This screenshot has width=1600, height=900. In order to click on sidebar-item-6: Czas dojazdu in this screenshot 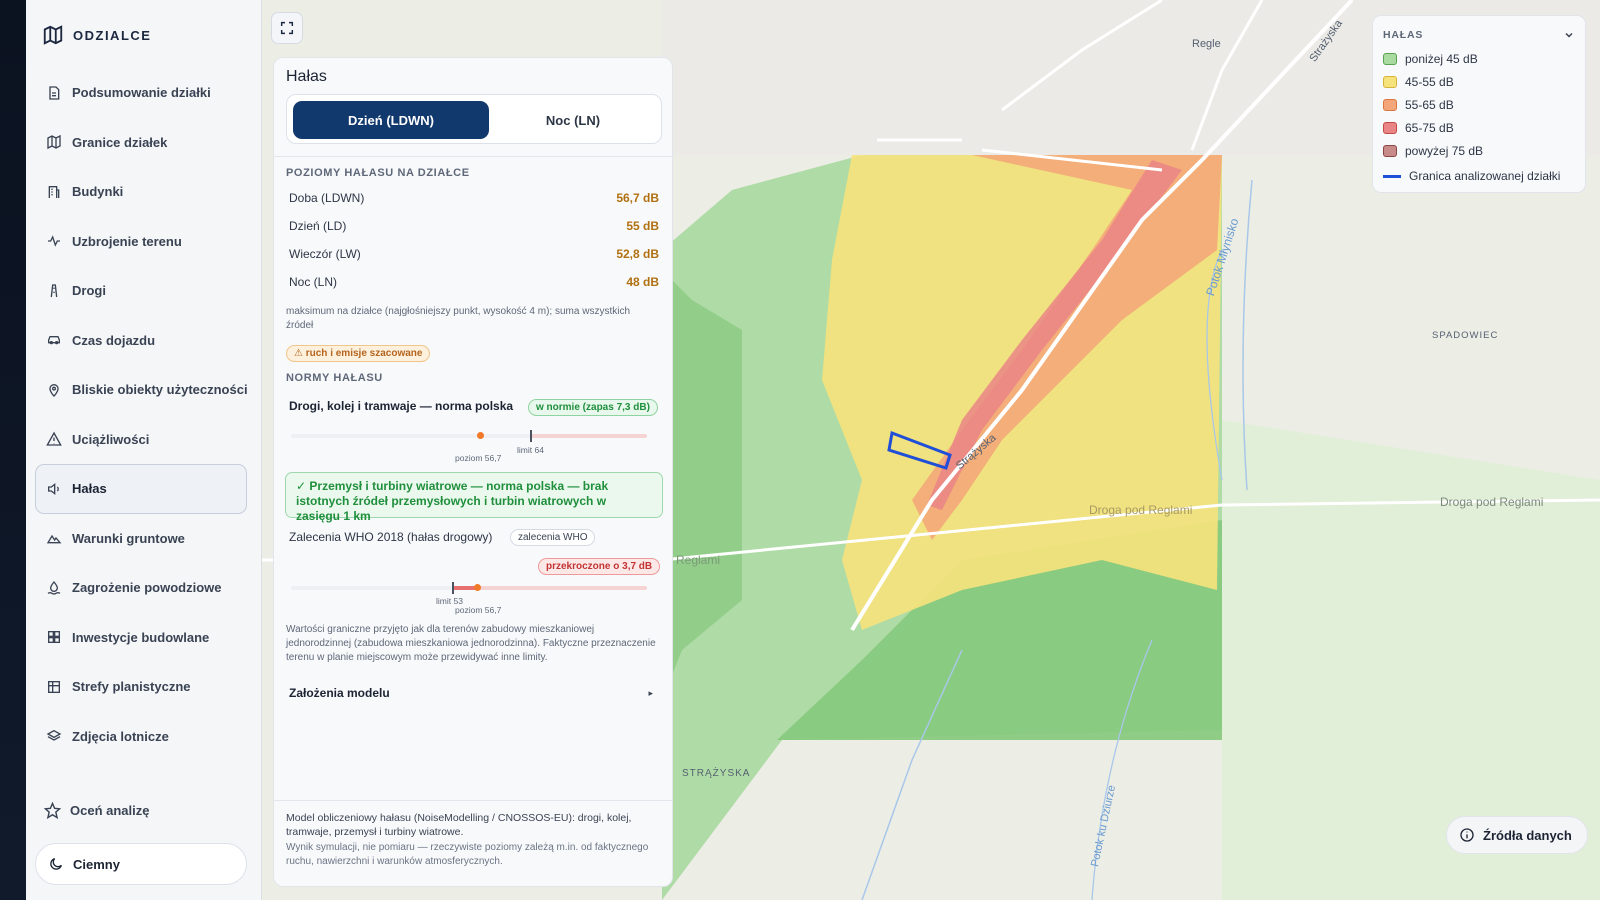, I will do `click(141, 341)`.